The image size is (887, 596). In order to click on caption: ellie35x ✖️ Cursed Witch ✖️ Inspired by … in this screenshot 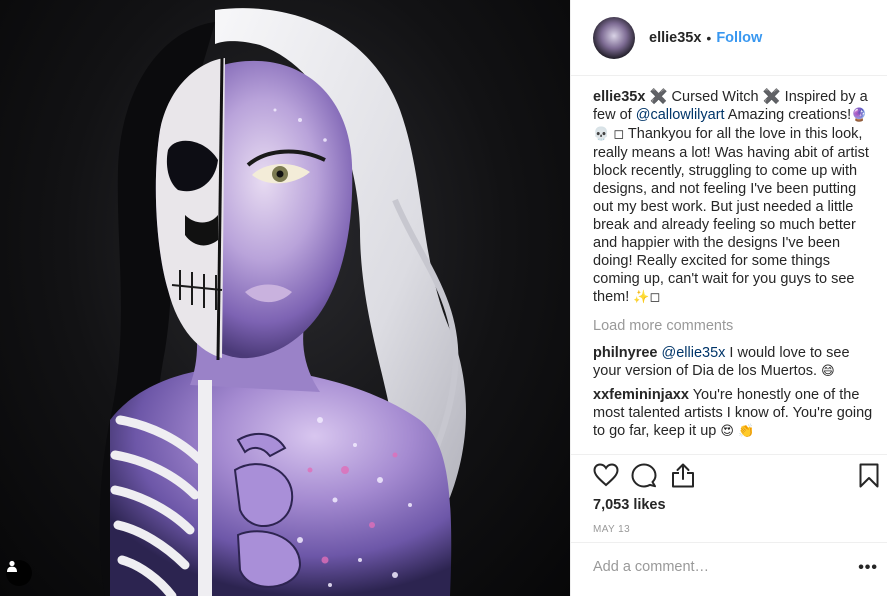, I will do `click(734, 197)`.